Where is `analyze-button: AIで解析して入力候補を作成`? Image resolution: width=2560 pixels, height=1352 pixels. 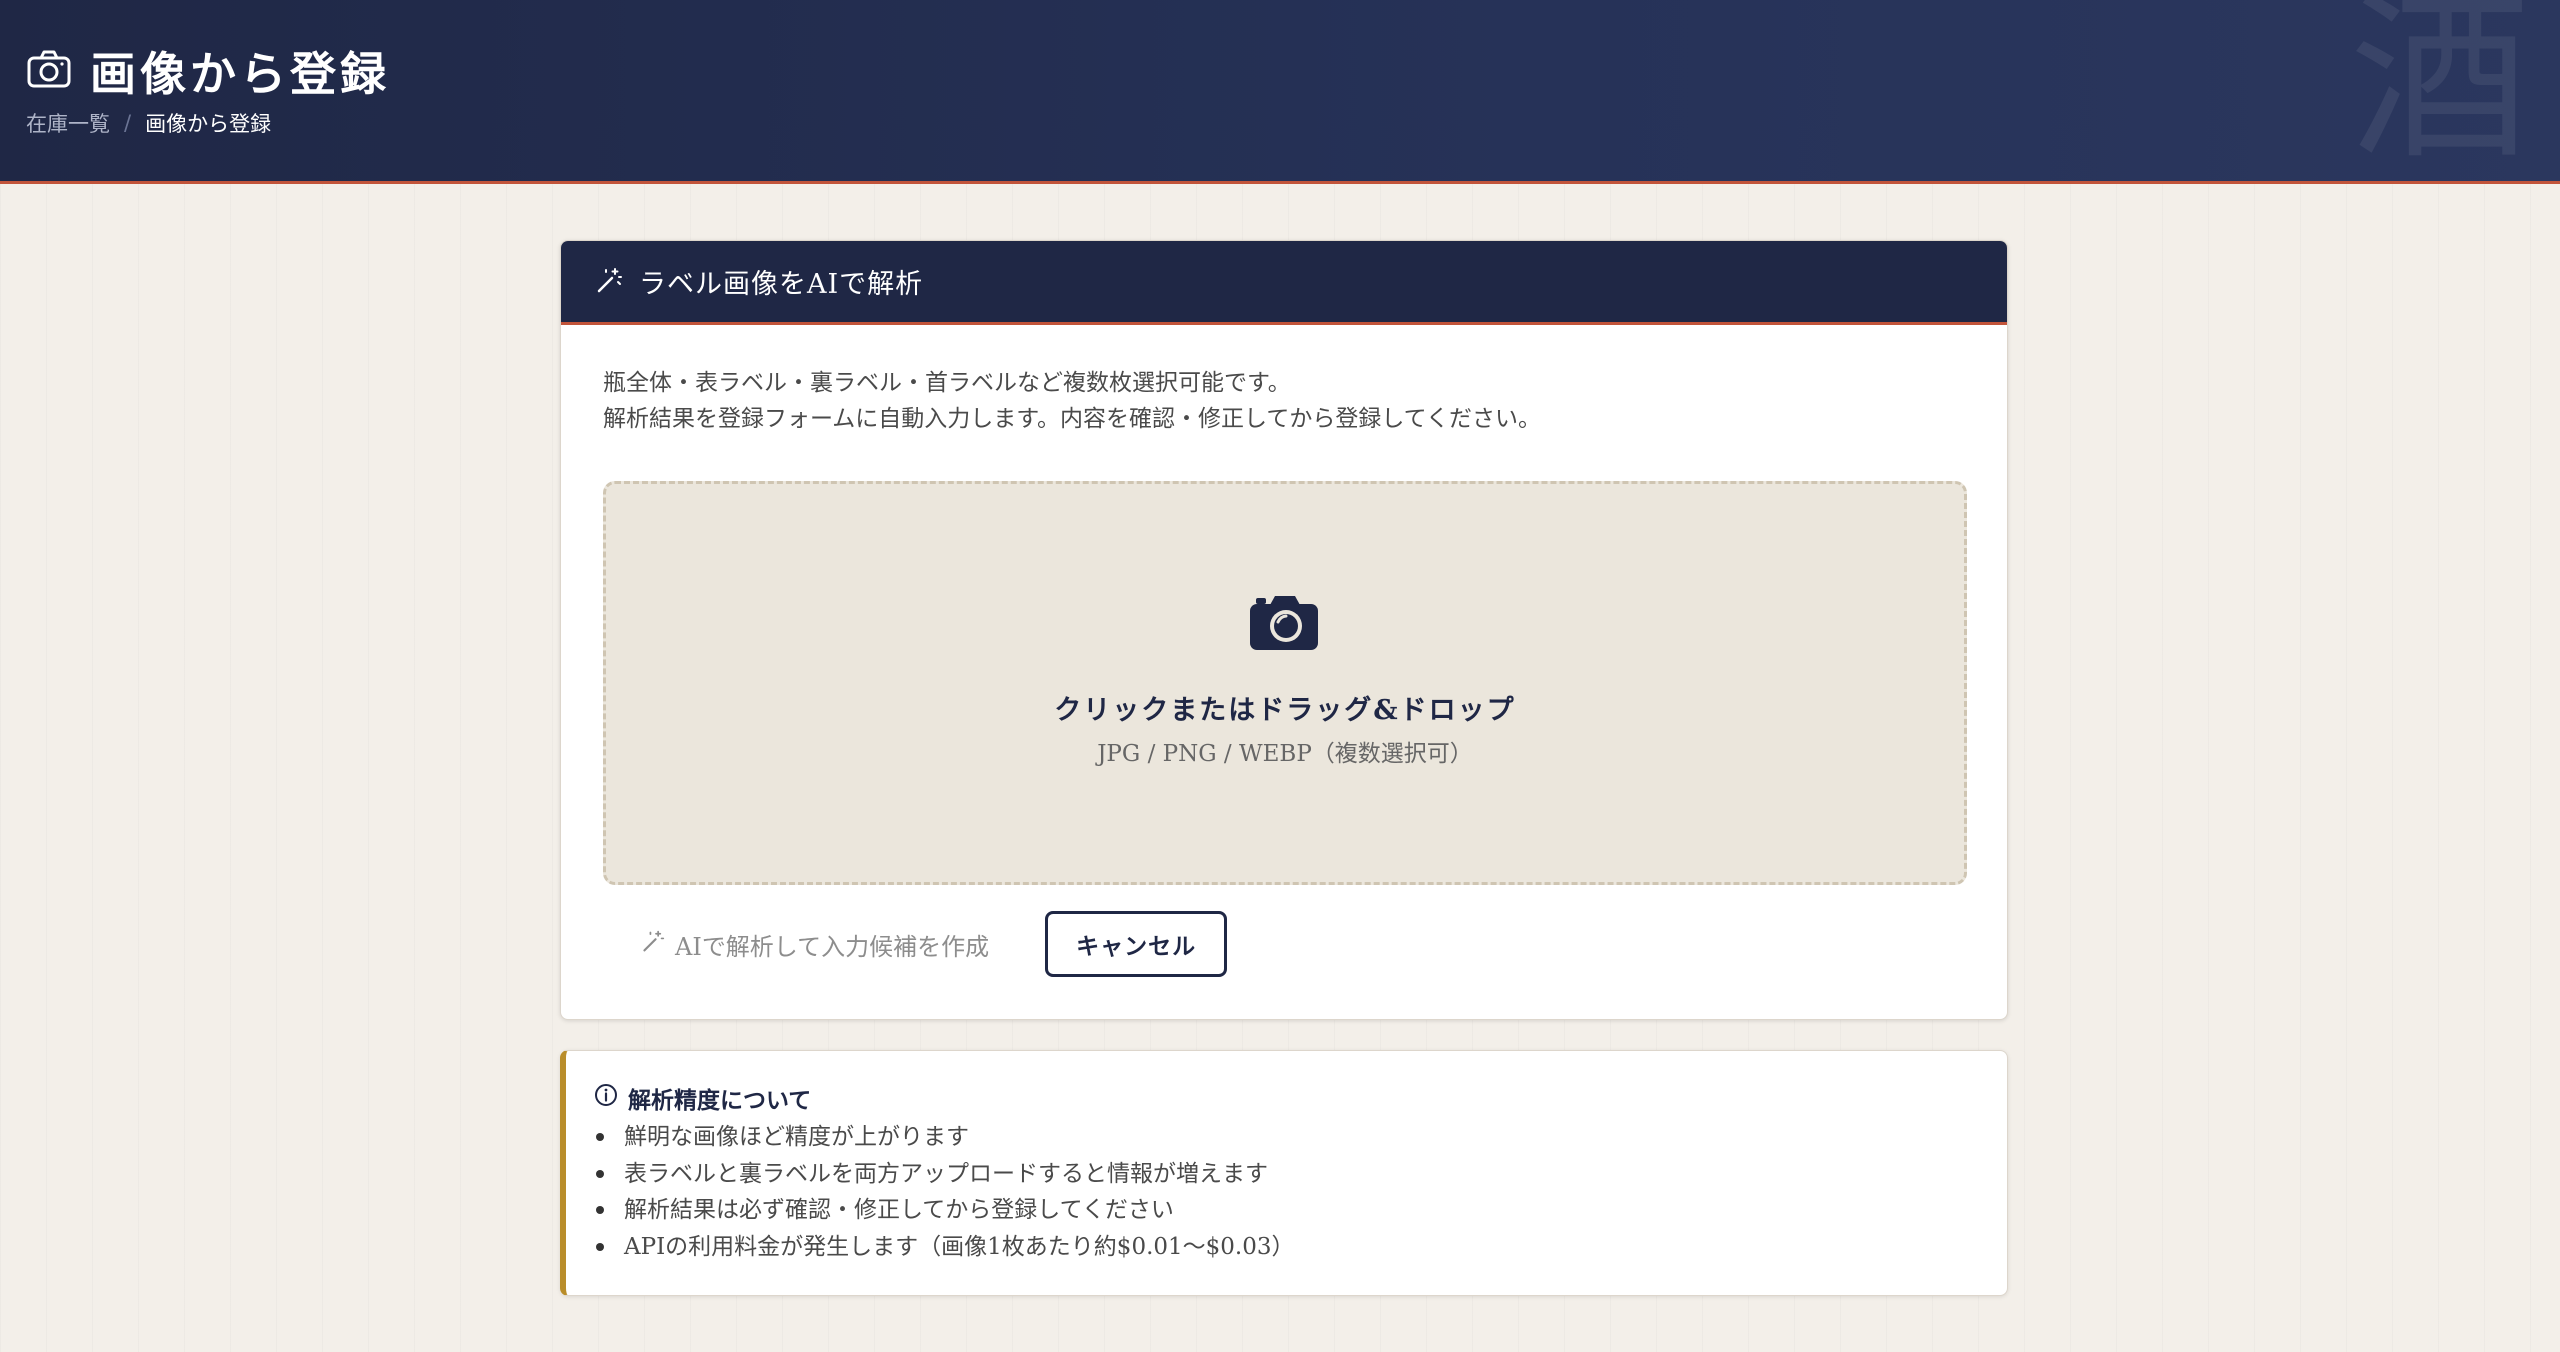 analyze-button: AIで解析して入力候補を作成 is located at coordinates (815, 944).